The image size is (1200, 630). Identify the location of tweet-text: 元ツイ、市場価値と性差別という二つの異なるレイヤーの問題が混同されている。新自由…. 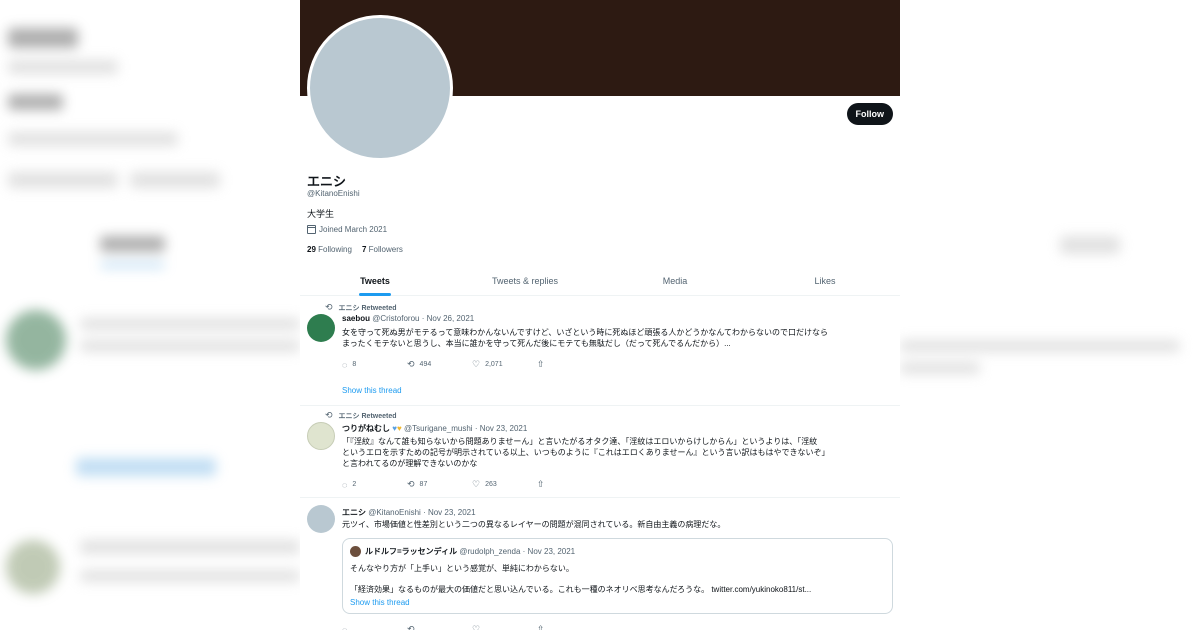
(534, 524).